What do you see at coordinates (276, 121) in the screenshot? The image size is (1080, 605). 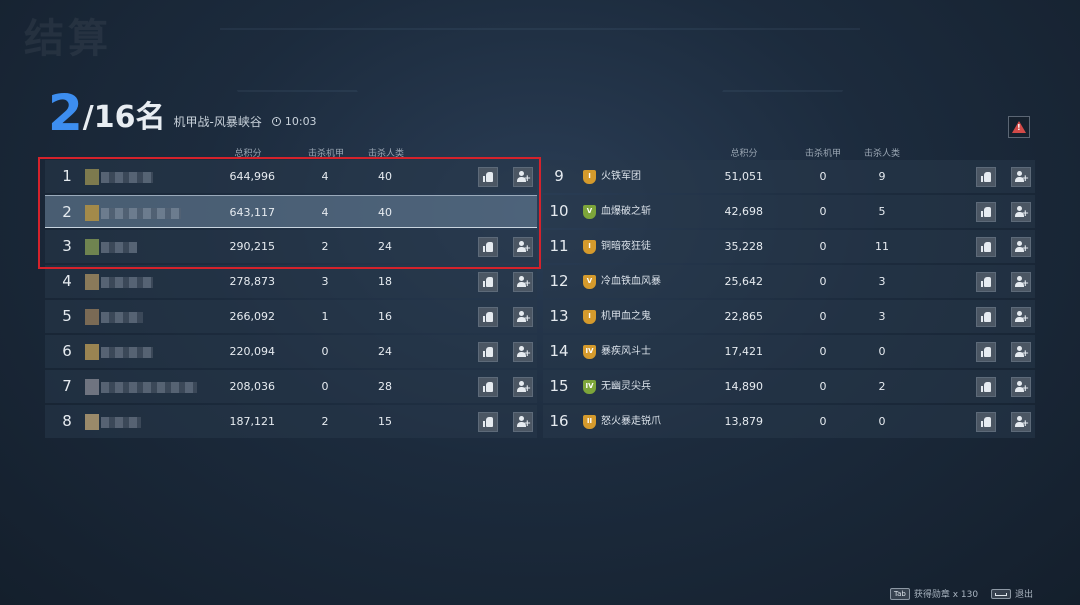 I see `clock-icon` at bounding box center [276, 121].